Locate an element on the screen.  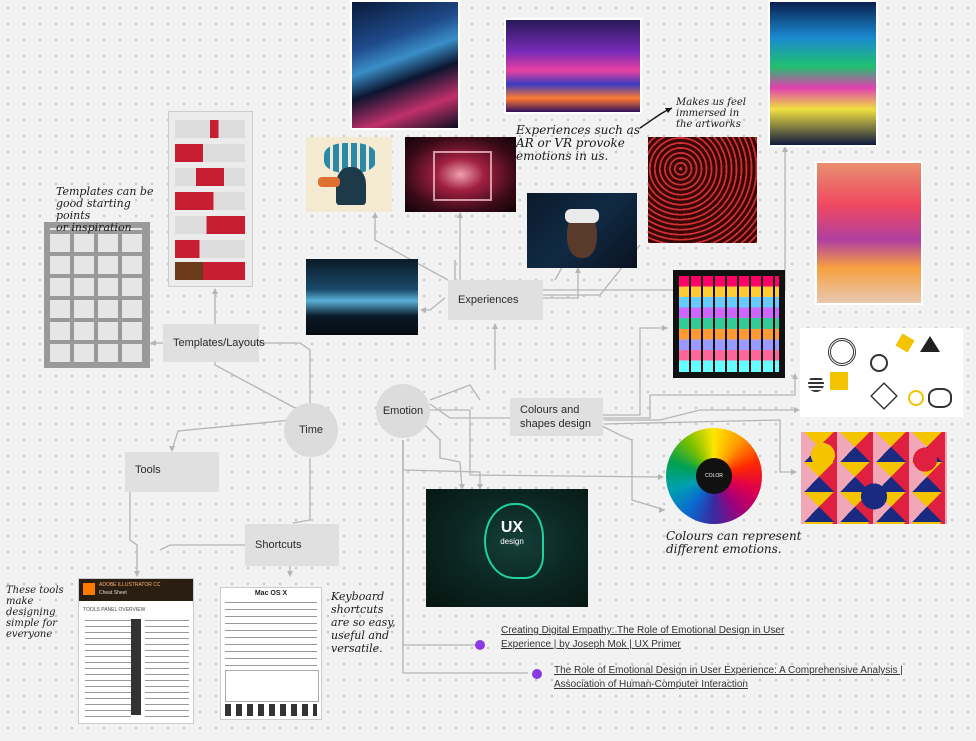
shortcuts-node: Shortcuts is located at coordinates (292, 545).